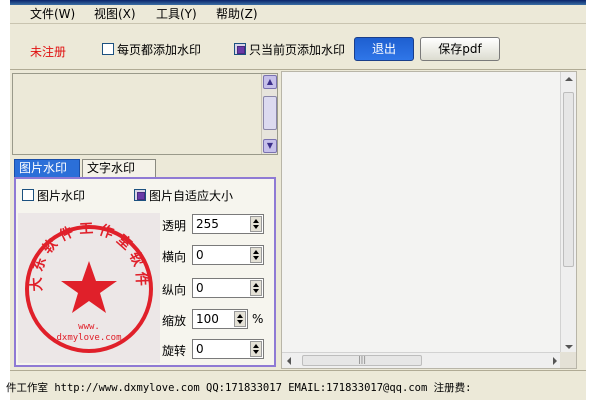  I want to click on every-page-watermark-checkbox: 每页都添加水印, so click(151, 49).